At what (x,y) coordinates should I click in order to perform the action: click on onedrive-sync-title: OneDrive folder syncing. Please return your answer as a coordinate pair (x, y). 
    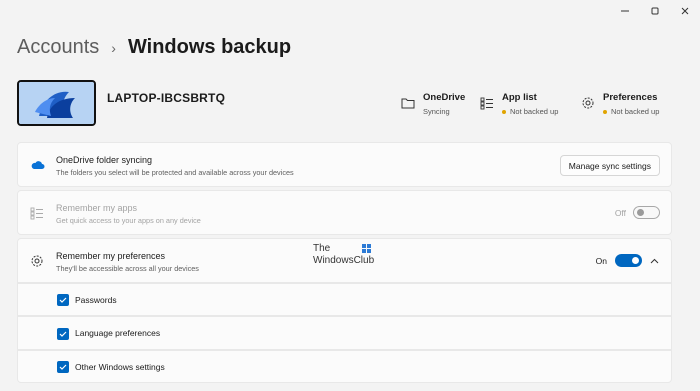
    Looking at the image, I should click on (104, 160).